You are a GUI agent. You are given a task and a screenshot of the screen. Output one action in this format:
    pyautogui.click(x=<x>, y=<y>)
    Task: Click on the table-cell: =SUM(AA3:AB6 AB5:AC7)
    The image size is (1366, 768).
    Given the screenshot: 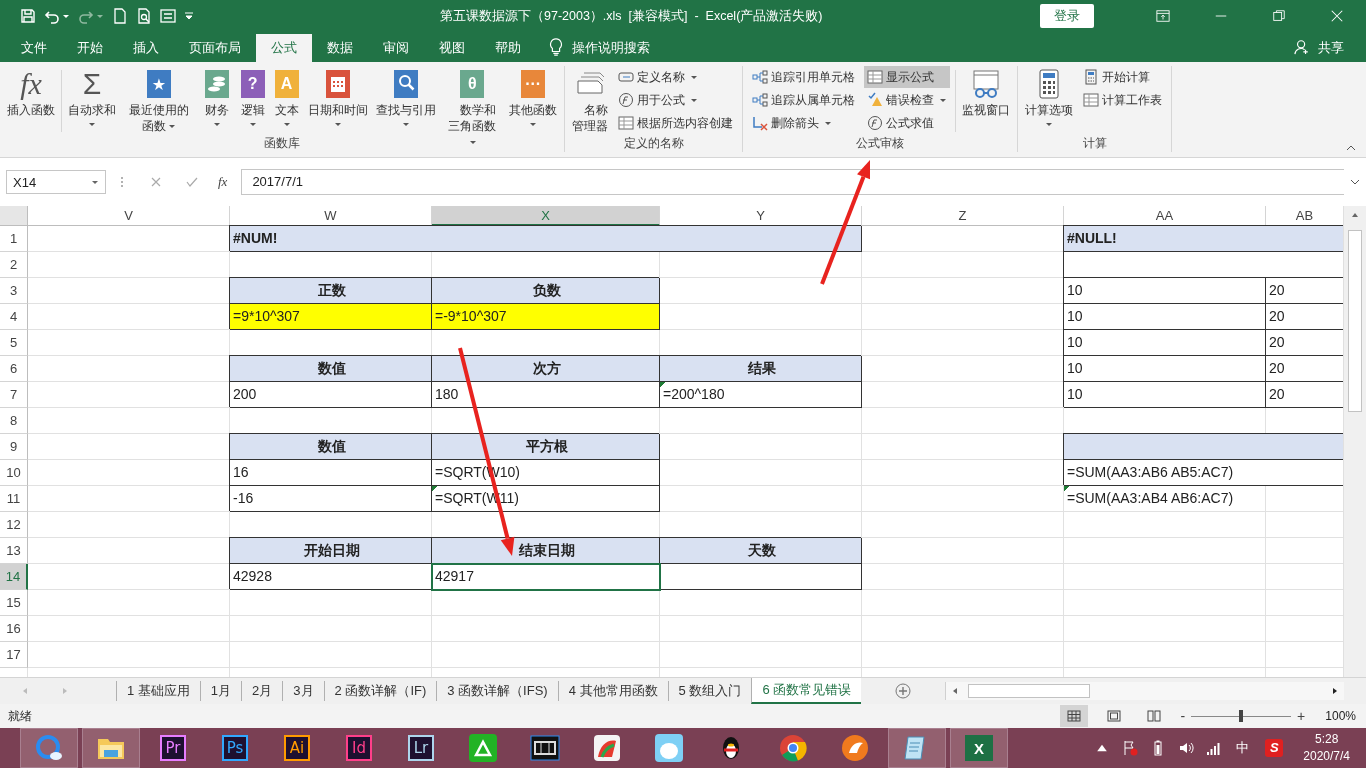 What is the action you would take?
    pyautogui.click(x=1203, y=473)
    